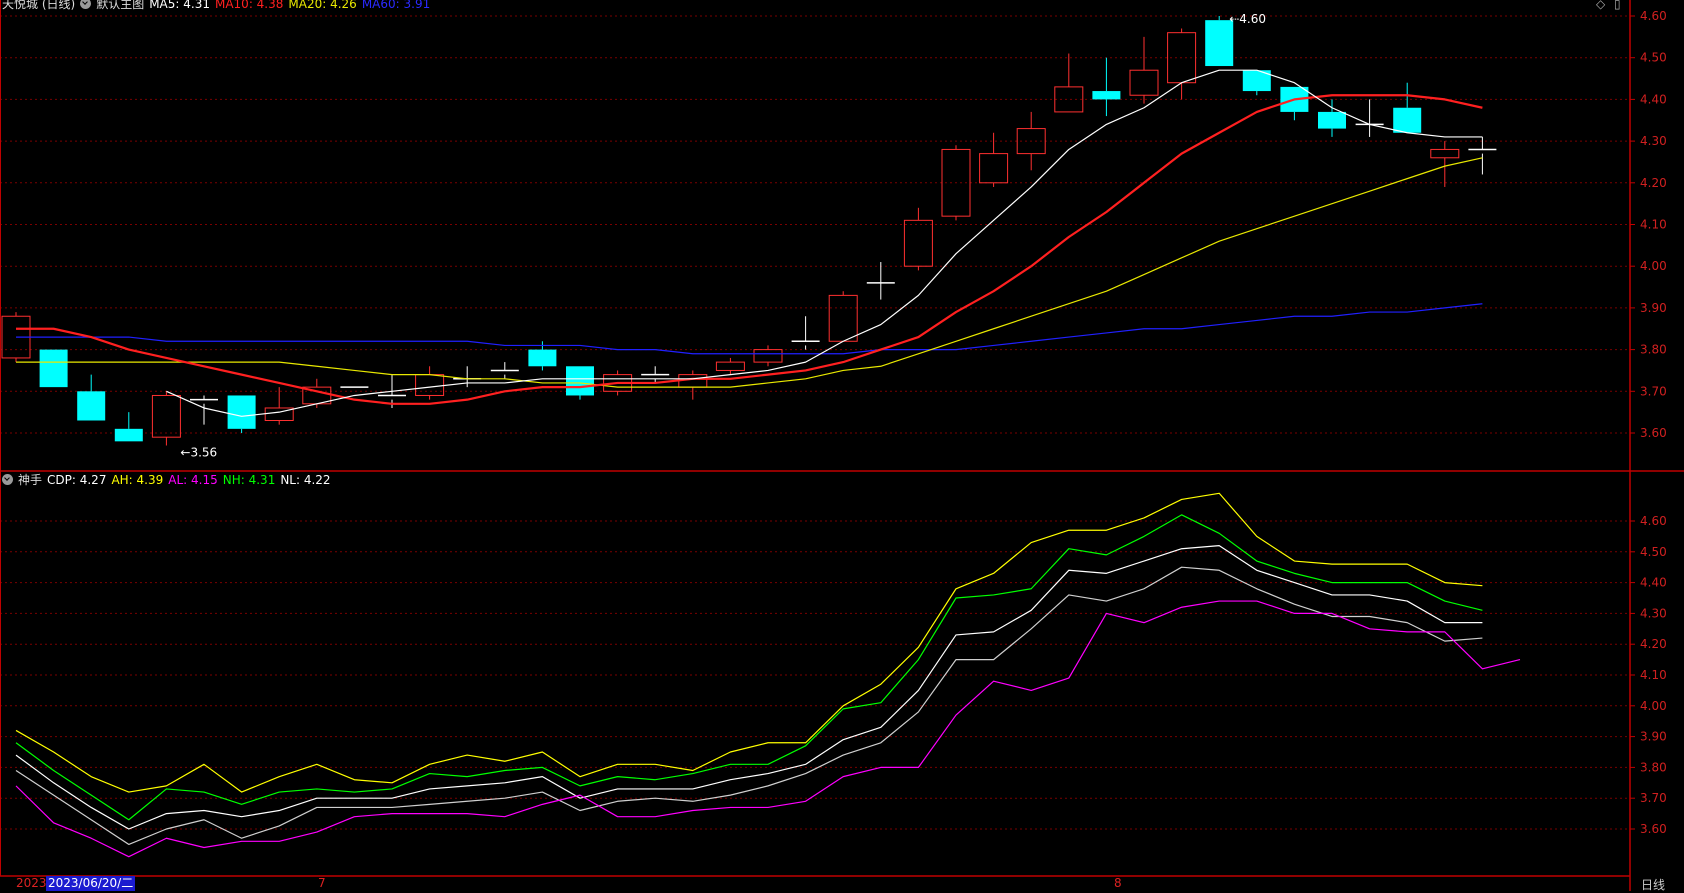 The height and width of the screenshot is (893, 1684). What do you see at coordinates (1653, 225) in the screenshot?
I see `main-axis-tick-label: 4.10` at bounding box center [1653, 225].